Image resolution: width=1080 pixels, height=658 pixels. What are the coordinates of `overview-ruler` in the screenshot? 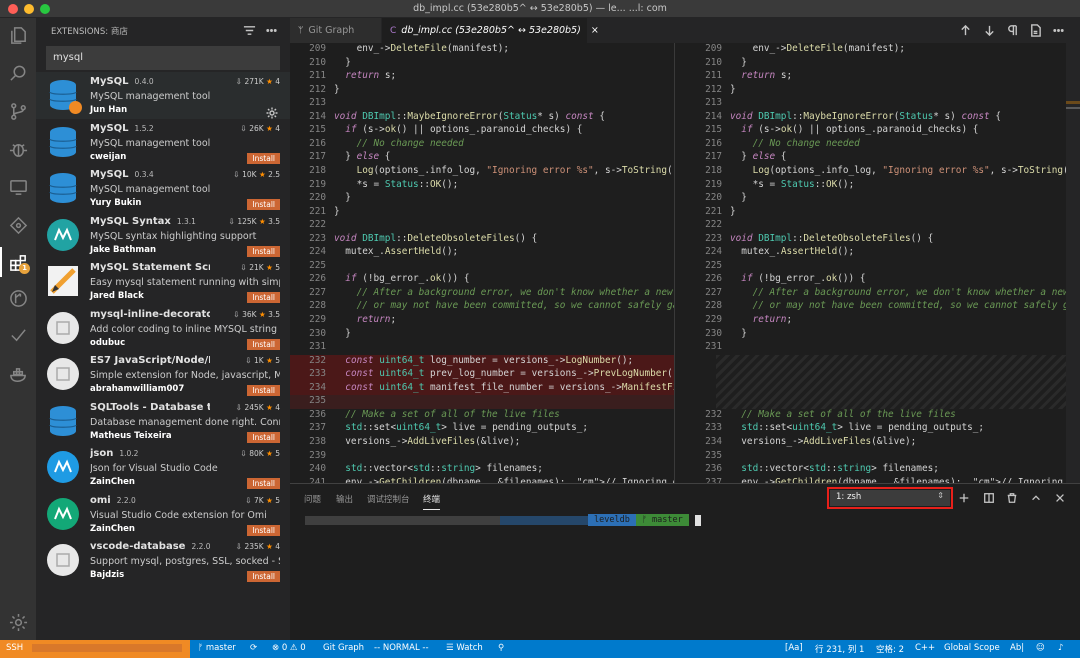 It's located at (1073, 263).